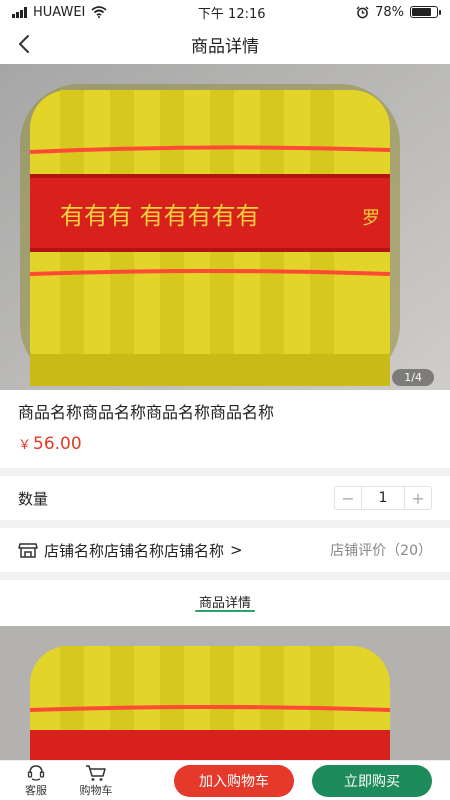  I want to click on product-price: ￥ 56.00, so click(225, 444).